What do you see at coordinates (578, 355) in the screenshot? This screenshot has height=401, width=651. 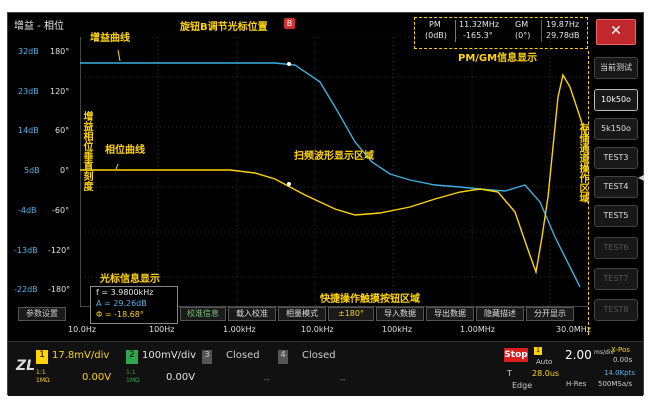 I see `timebase-value: 2.00` at bounding box center [578, 355].